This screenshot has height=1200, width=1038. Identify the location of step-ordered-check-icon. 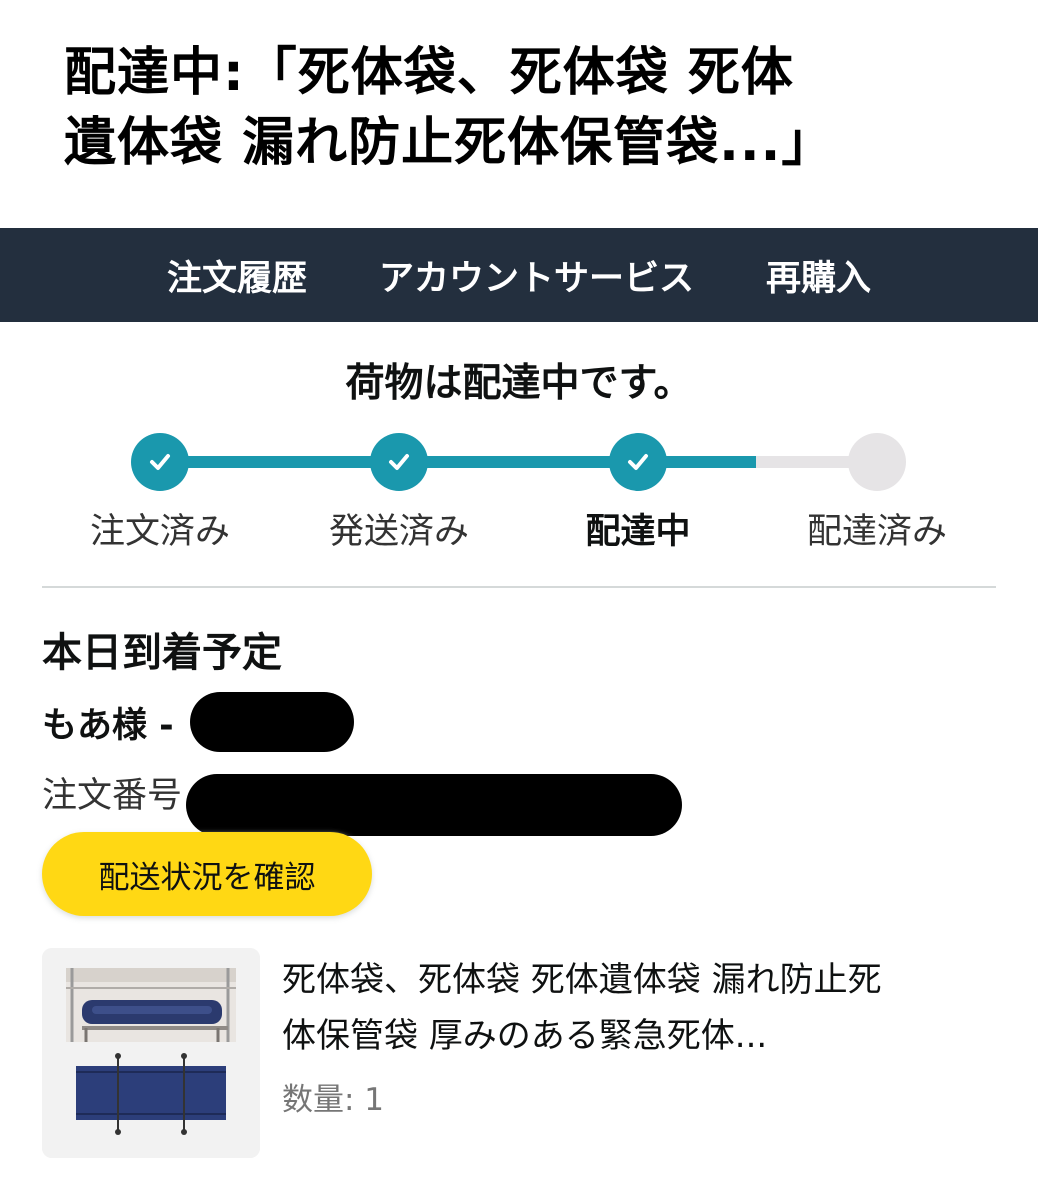
(160, 462).